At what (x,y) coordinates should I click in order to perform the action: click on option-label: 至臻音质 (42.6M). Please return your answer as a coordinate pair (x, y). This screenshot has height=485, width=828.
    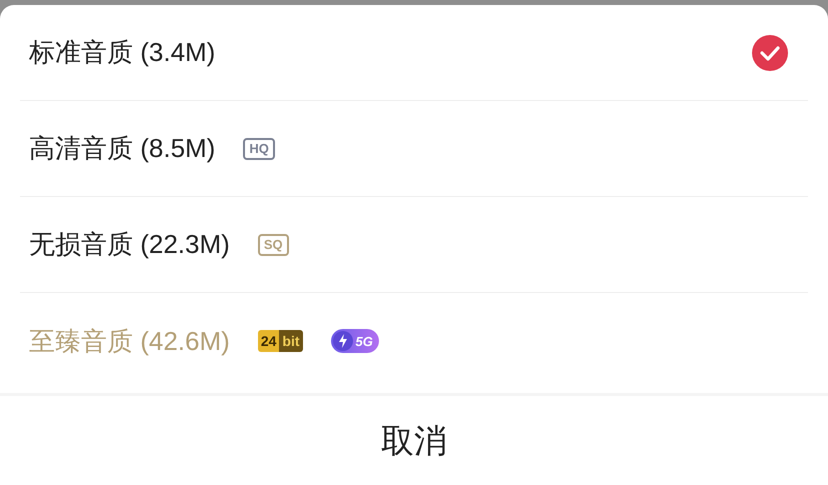
    Looking at the image, I should click on (129, 341).